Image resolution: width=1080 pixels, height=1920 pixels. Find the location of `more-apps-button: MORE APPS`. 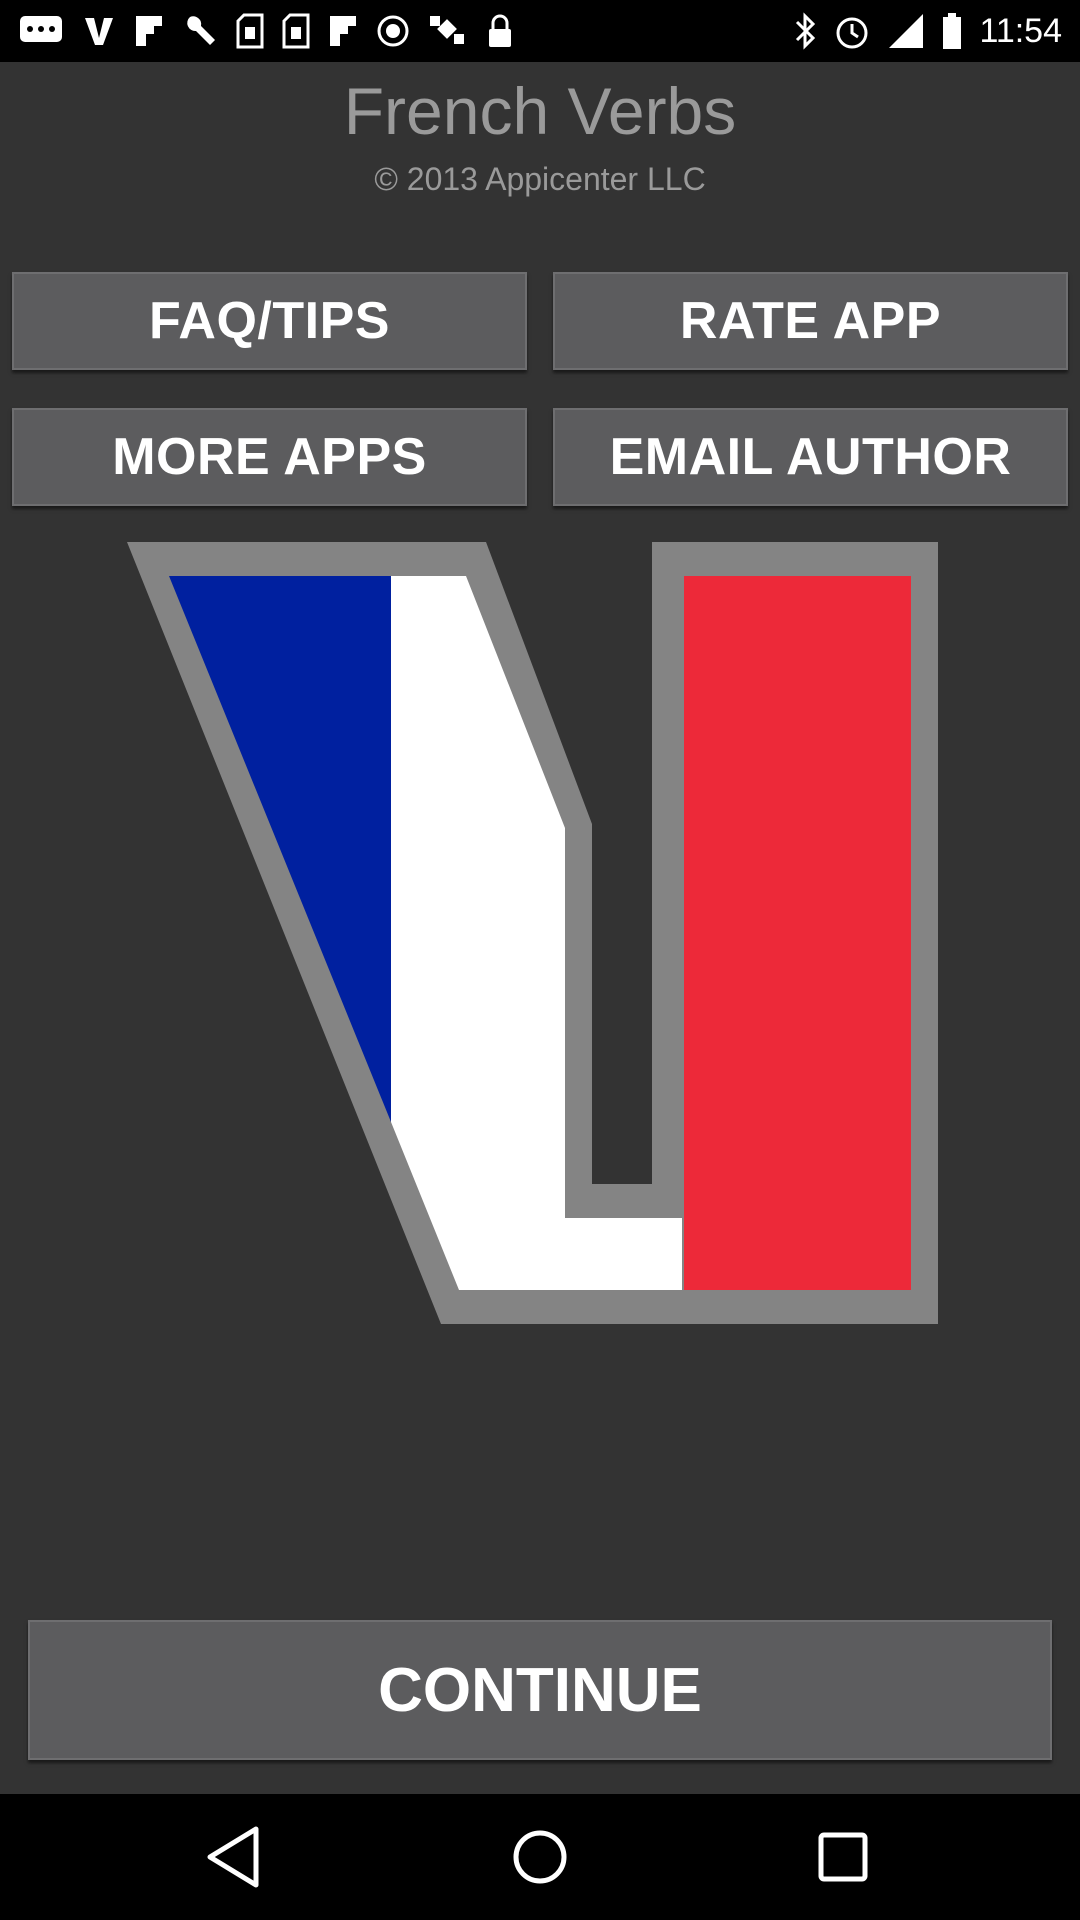

more-apps-button: MORE APPS is located at coordinates (269, 457).